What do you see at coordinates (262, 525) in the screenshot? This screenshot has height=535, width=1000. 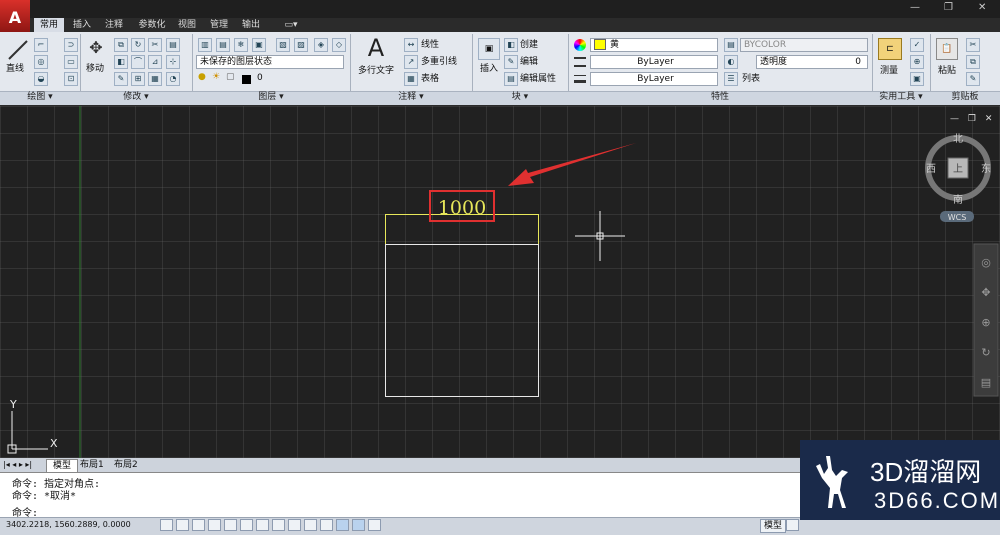 I see `3d-object-snap-icon` at bounding box center [262, 525].